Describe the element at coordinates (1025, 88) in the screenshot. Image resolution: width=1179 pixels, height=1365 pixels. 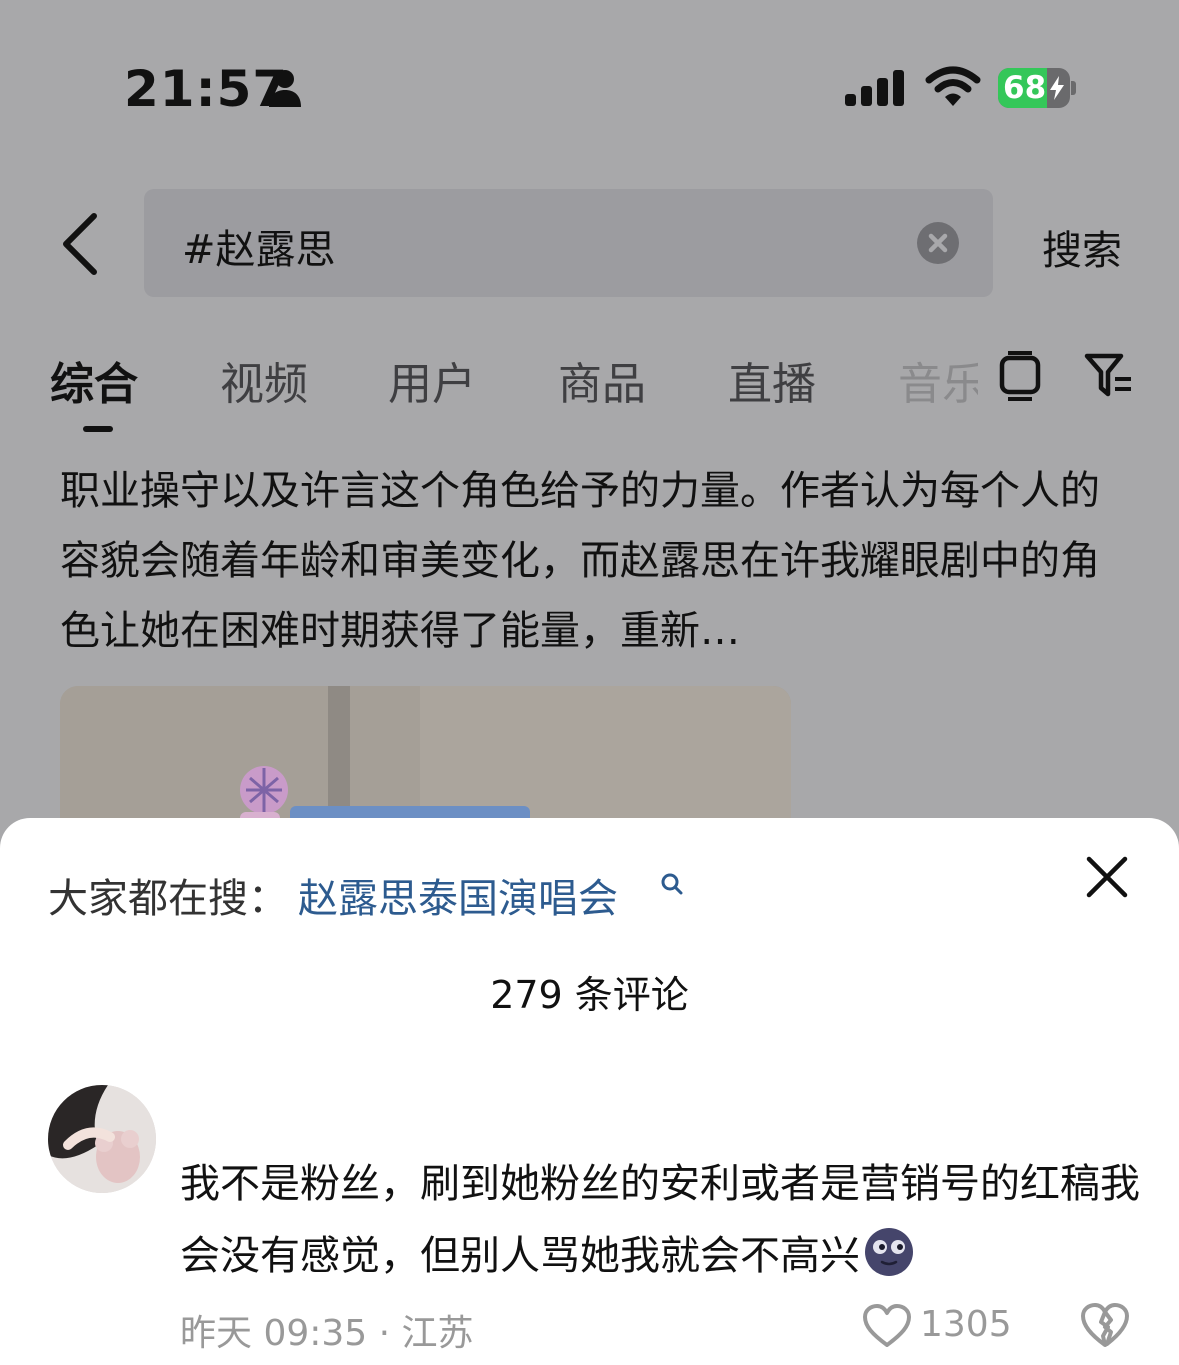
I see `battery-percent: 68` at that location.